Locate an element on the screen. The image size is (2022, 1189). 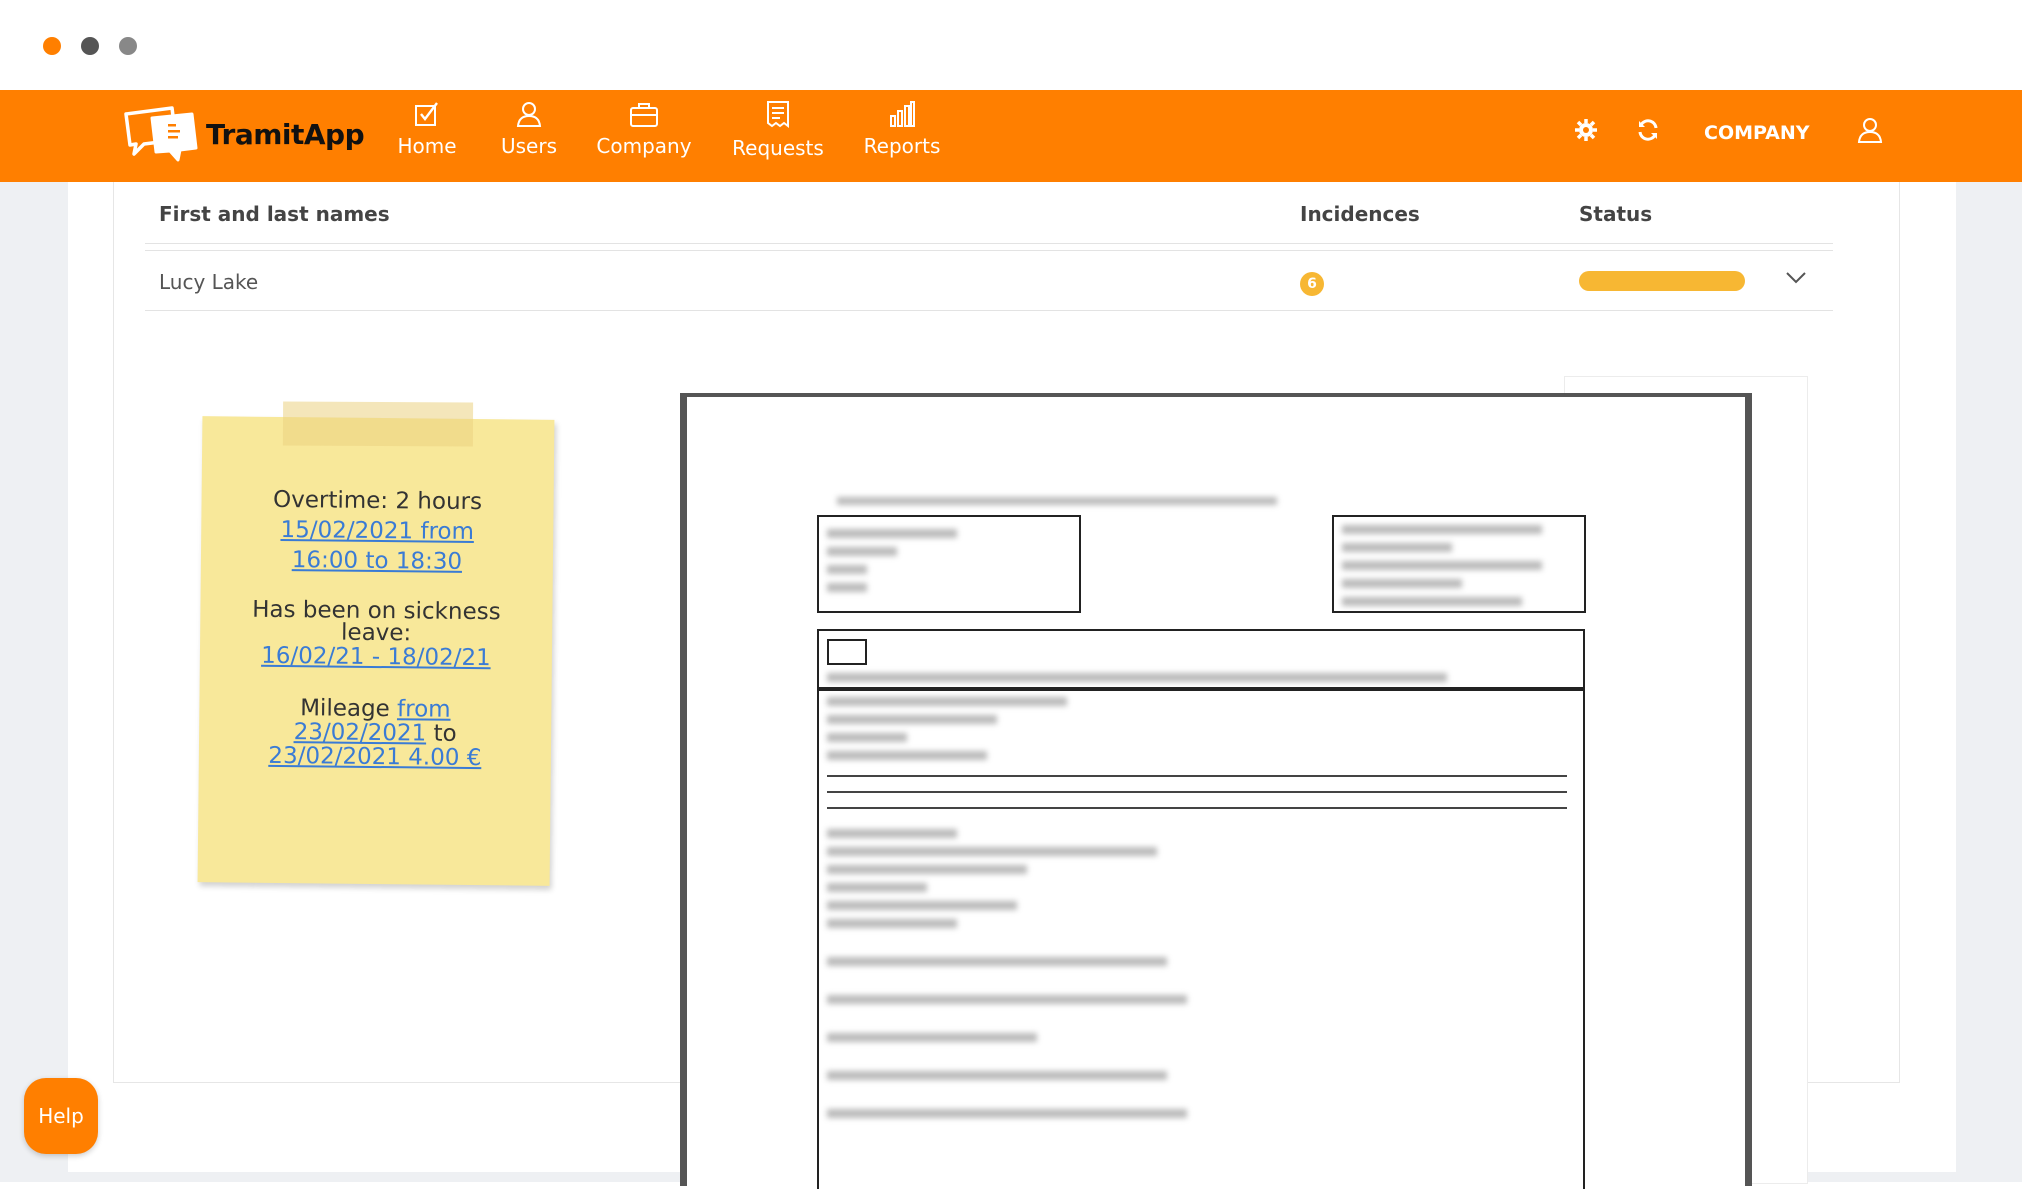
nav-item-reports: Reports is located at coordinates (902, 137).